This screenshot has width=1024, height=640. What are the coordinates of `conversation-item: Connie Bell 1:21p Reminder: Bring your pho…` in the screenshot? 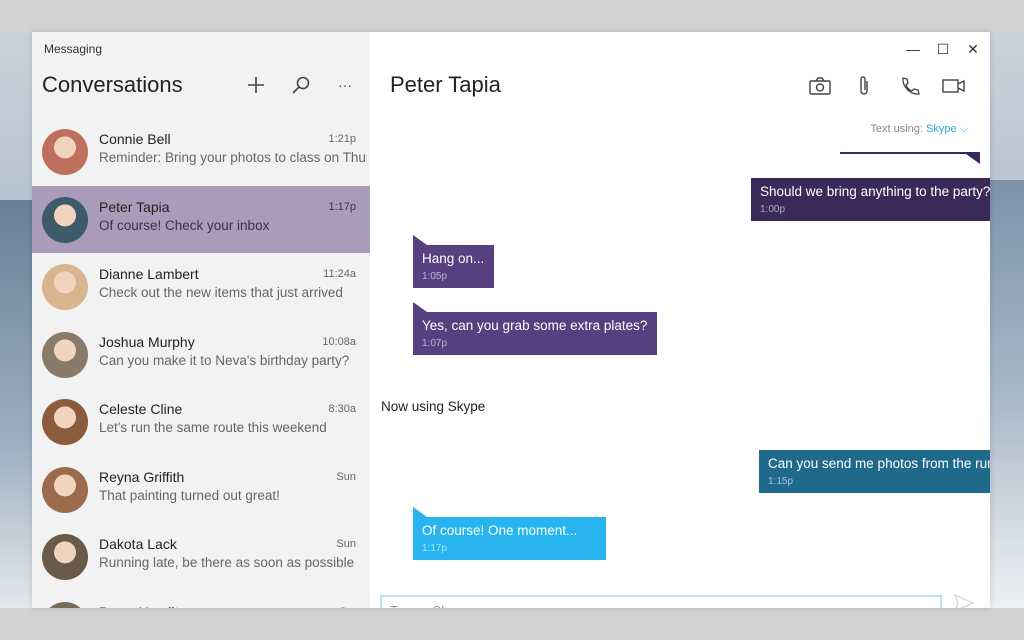 It's located at (201, 152).